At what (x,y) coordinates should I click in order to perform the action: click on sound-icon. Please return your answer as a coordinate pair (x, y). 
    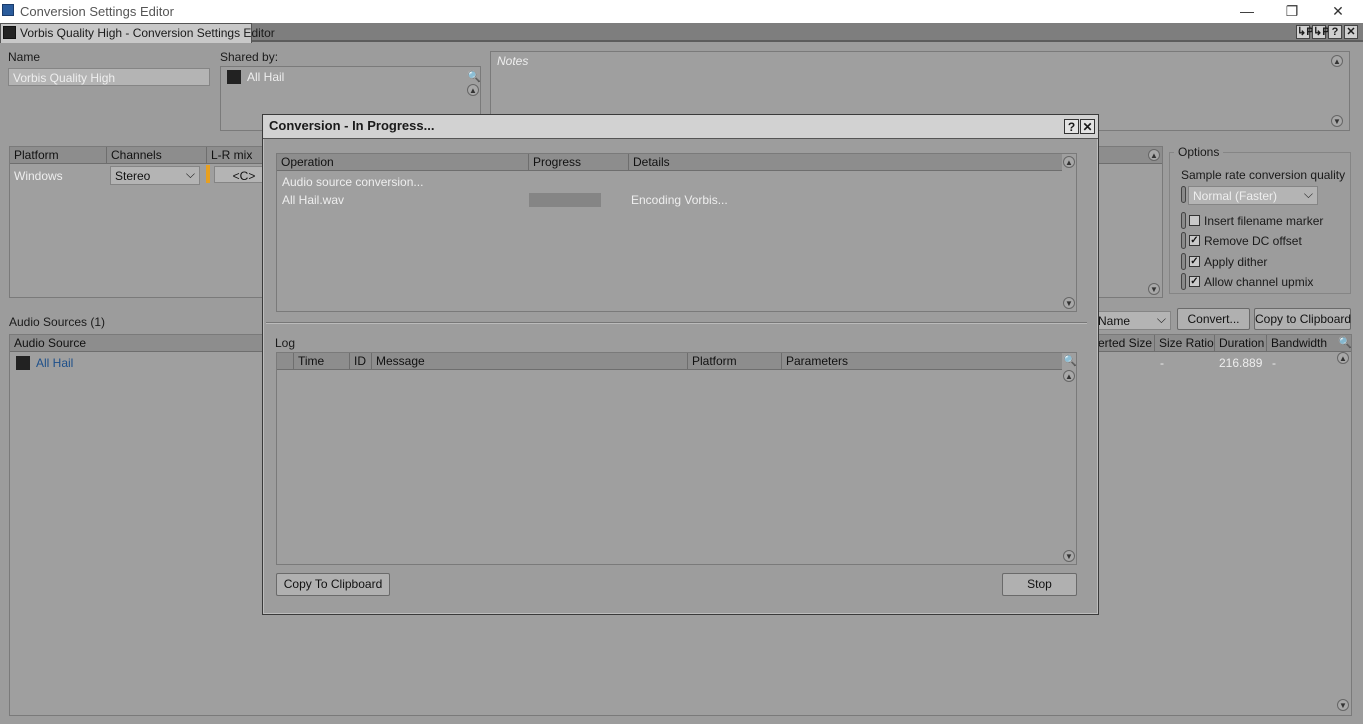
    Looking at the image, I should click on (234, 77).